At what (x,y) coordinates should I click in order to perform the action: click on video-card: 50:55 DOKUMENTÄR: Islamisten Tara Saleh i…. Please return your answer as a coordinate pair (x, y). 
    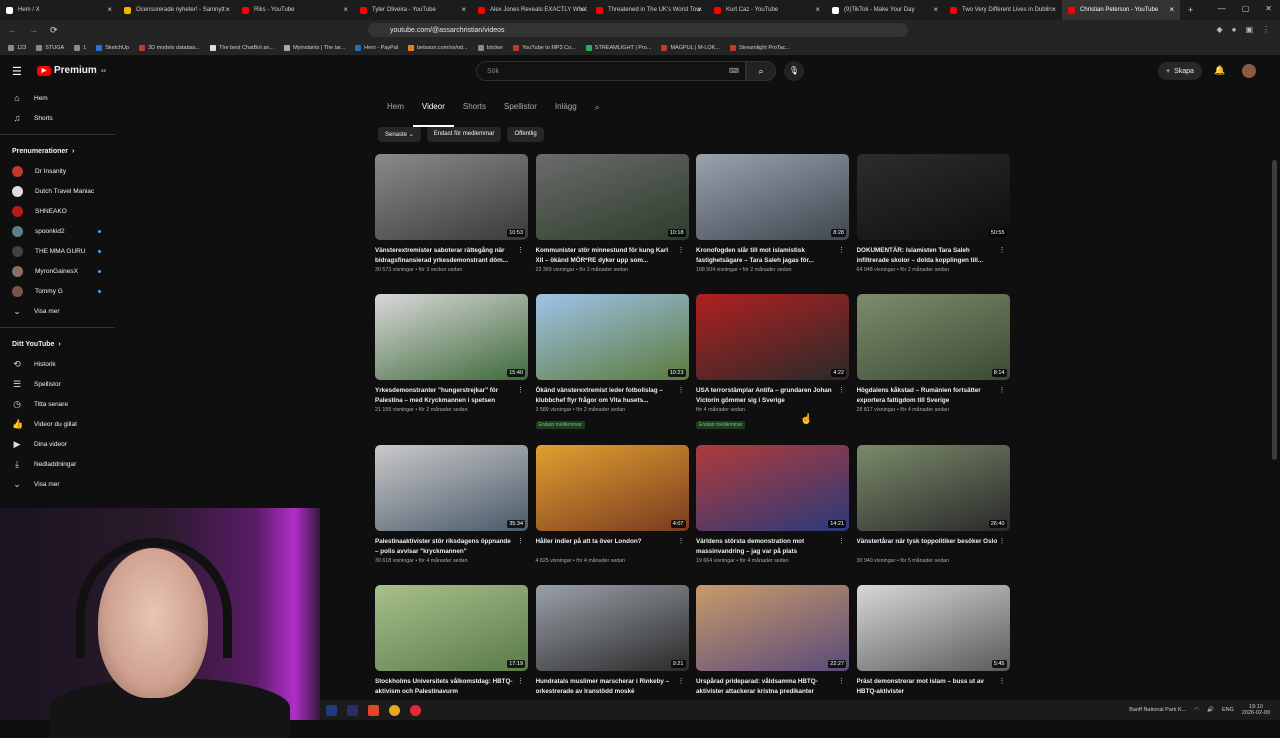
    Looking at the image, I should click on (933, 213).